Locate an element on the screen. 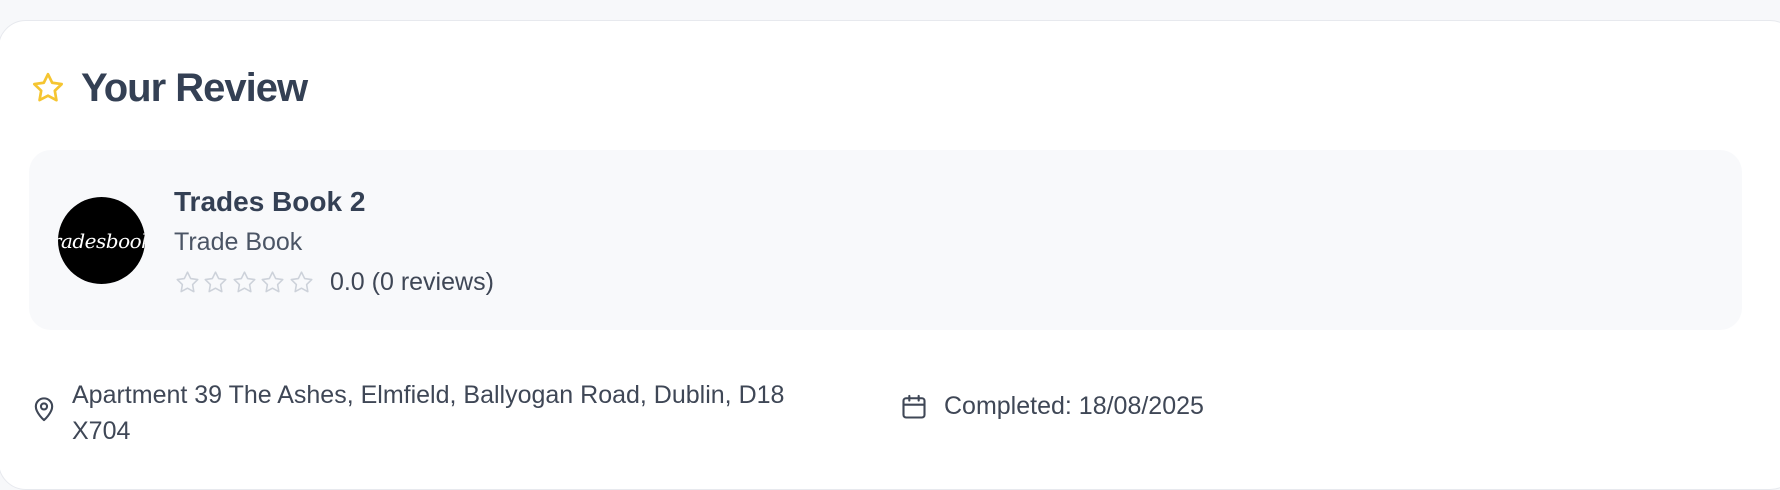 This screenshot has width=1780, height=490. star-icon is located at coordinates (48, 87).